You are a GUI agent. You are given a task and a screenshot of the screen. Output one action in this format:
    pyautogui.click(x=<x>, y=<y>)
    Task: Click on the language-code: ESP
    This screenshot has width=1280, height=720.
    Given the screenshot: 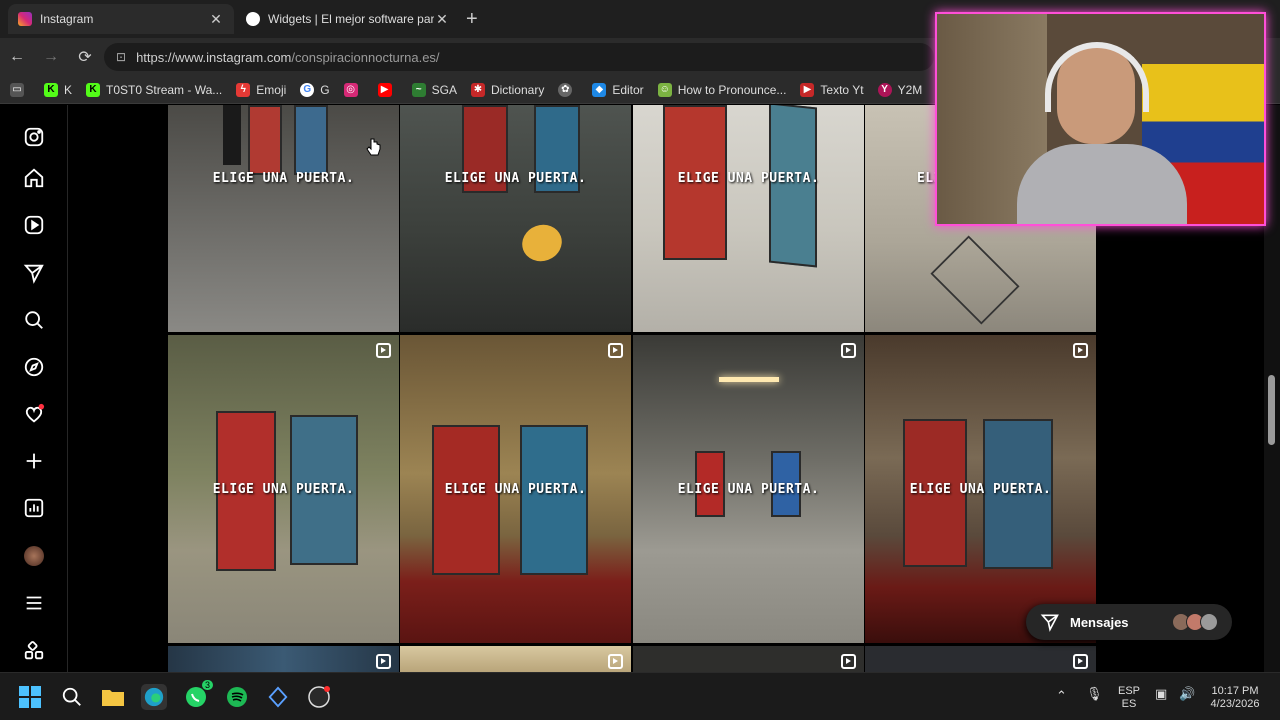 What is the action you would take?
    pyautogui.click(x=1128, y=691)
    